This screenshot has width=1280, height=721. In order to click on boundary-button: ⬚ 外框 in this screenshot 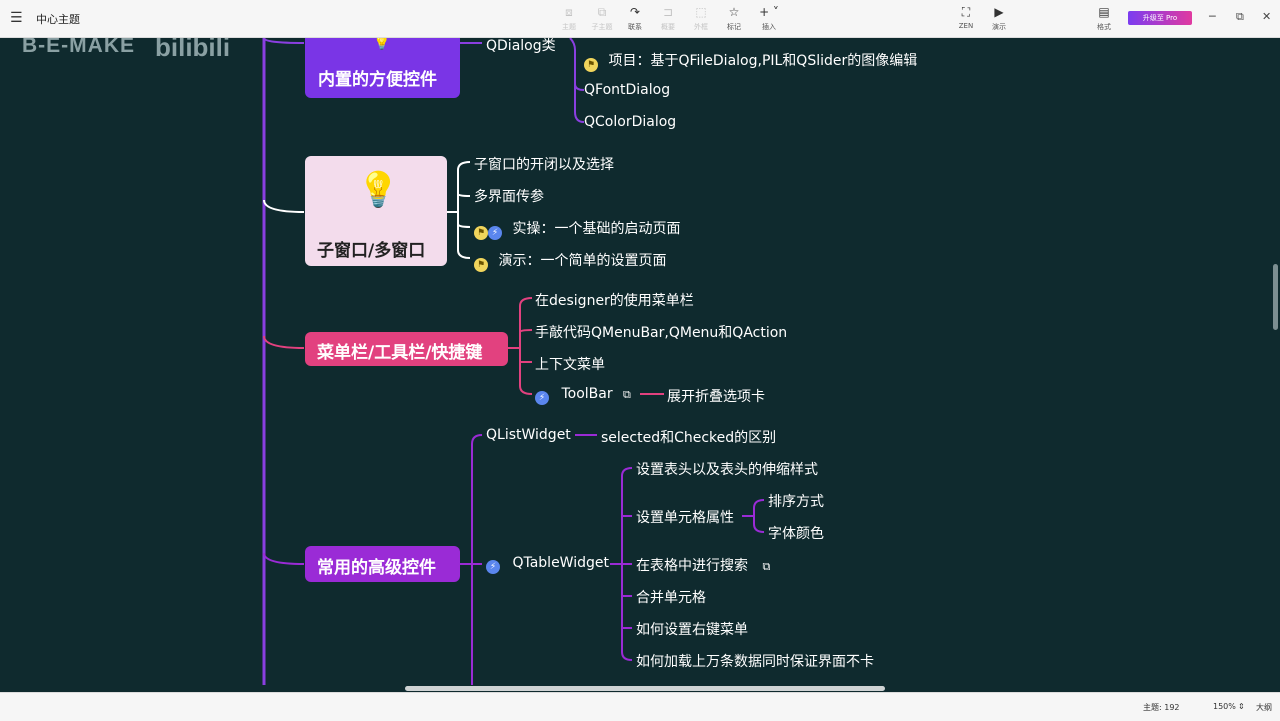, I will do `click(701, 18)`.